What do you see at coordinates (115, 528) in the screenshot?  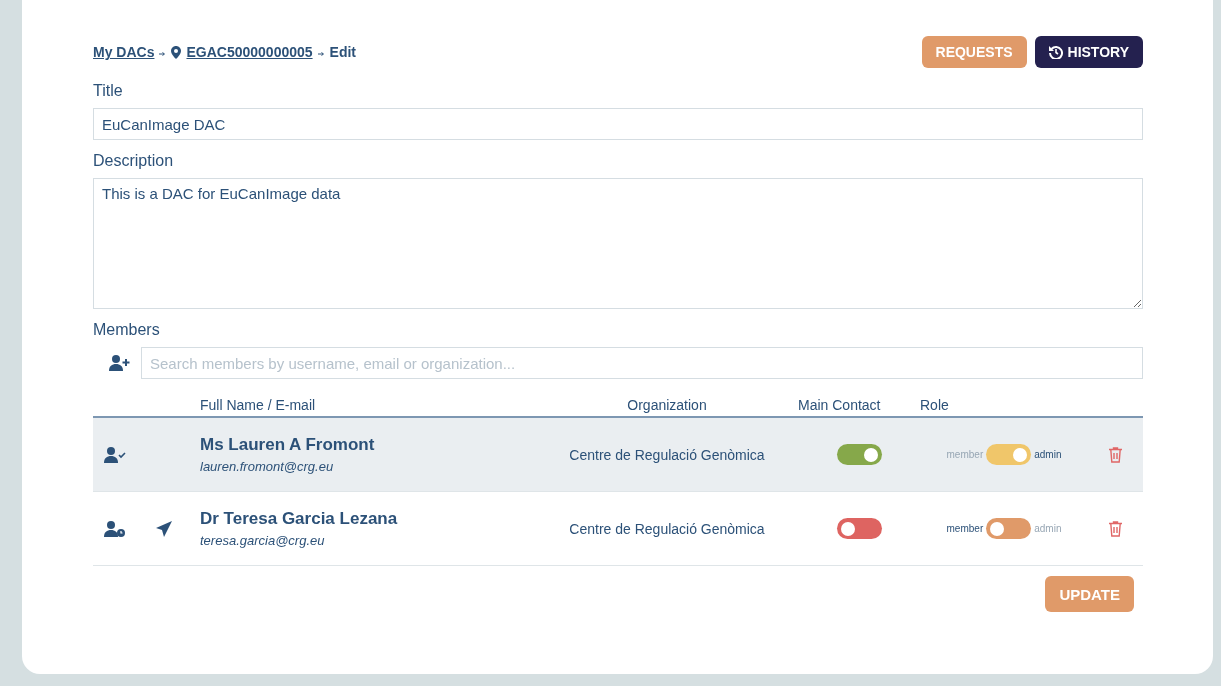 I see `user-clock-icon` at bounding box center [115, 528].